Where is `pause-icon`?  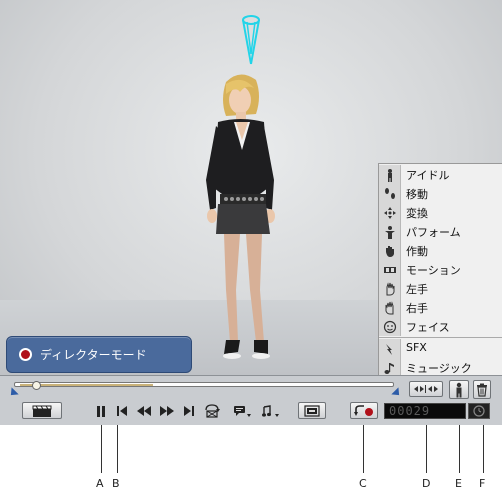
pause-icon is located at coordinates (101, 411).